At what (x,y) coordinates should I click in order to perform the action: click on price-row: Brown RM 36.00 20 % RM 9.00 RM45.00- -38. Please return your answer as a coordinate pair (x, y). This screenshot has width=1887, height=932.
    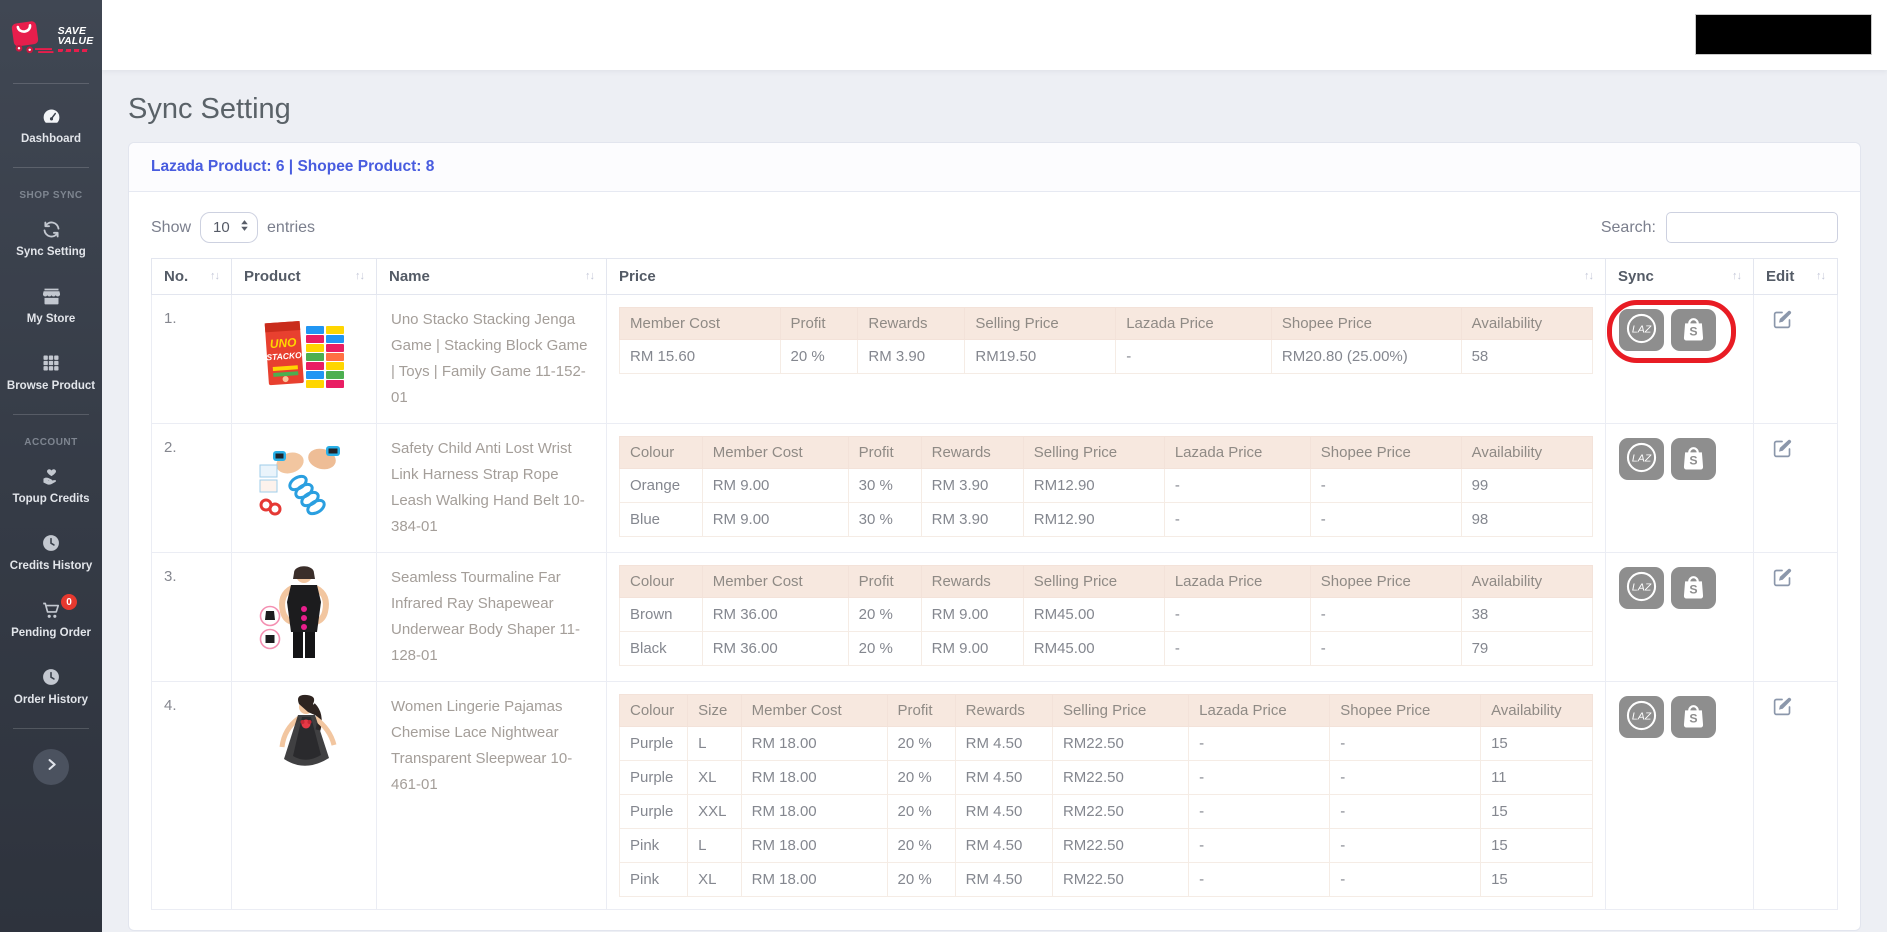
    Looking at the image, I should click on (1106, 614).